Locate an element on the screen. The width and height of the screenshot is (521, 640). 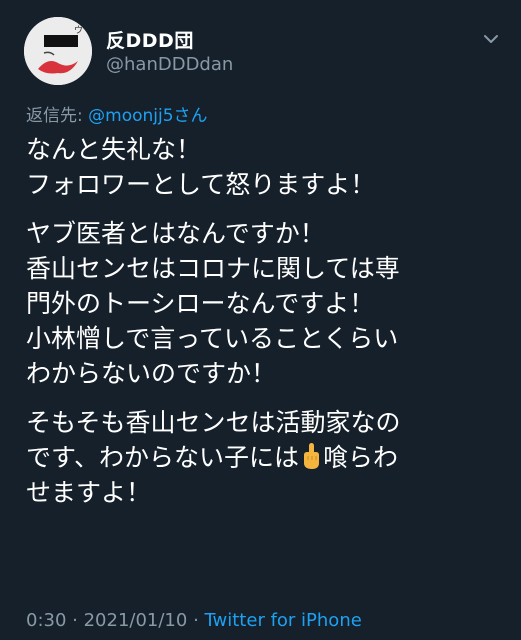
tweet-line-part: です、わからない子には is located at coordinates (163, 457).